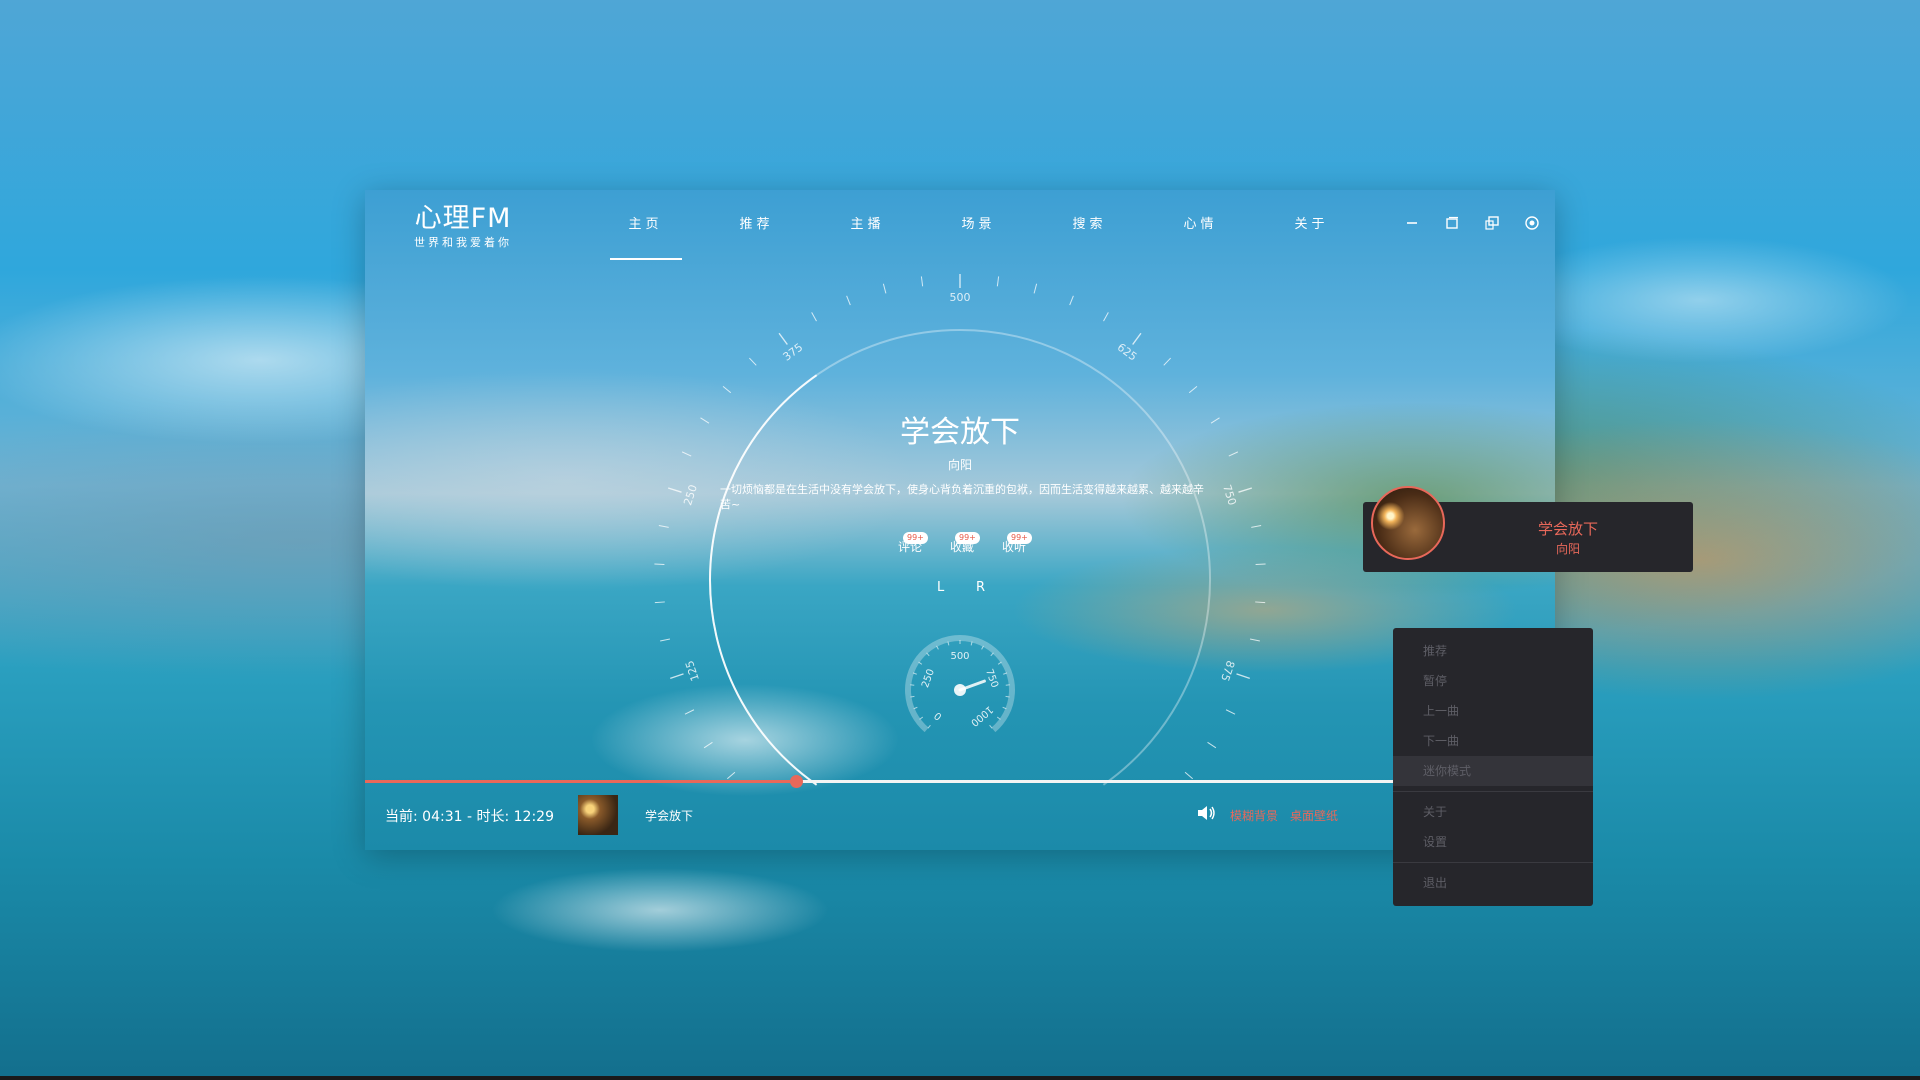 This screenshot has height=1080, width=1920. What do you see at coordinates (1493, 711) in the screenshot?
I see `menu-item-previous: 上一曲` at bounding box center [1493, 711].